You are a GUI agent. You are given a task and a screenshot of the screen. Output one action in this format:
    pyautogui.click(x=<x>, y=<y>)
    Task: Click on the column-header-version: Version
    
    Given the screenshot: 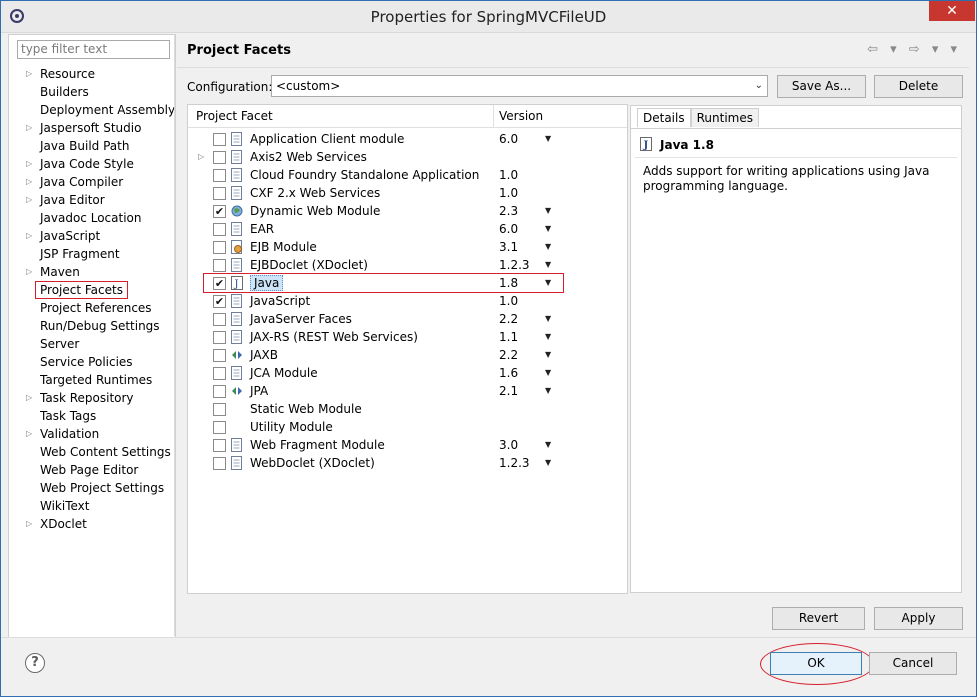 What is the action you would take?
    pyautogui.click(x=521, y=116)
    